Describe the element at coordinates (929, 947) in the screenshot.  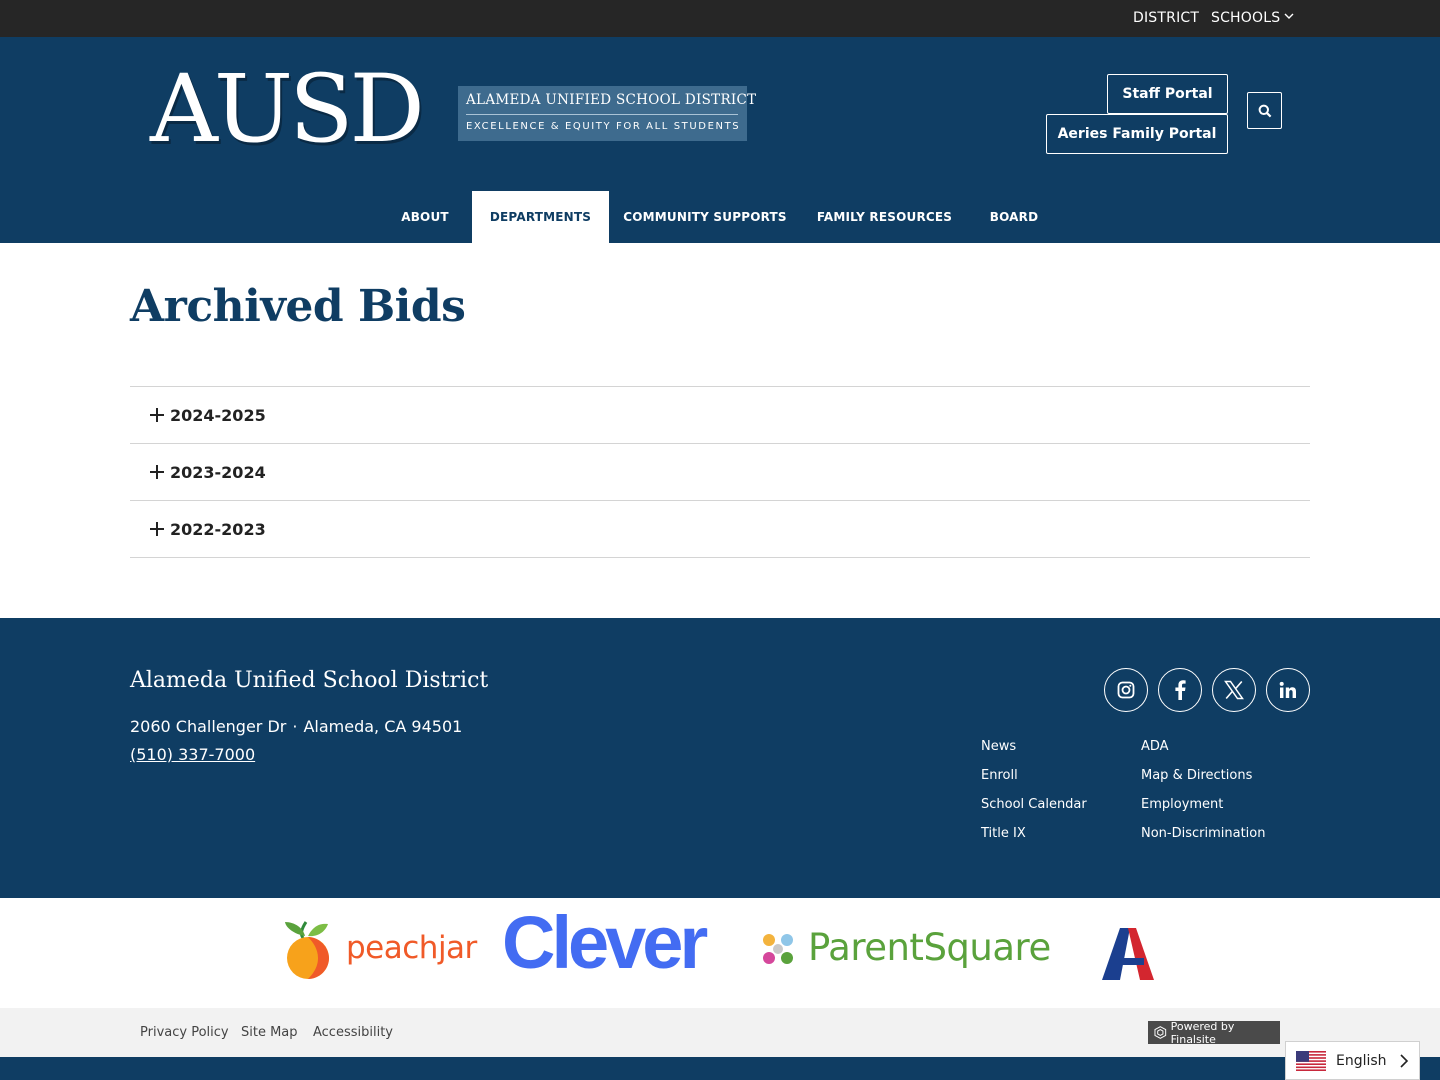
I see `parentsquare-wordmark: ParentSquare` at that location.